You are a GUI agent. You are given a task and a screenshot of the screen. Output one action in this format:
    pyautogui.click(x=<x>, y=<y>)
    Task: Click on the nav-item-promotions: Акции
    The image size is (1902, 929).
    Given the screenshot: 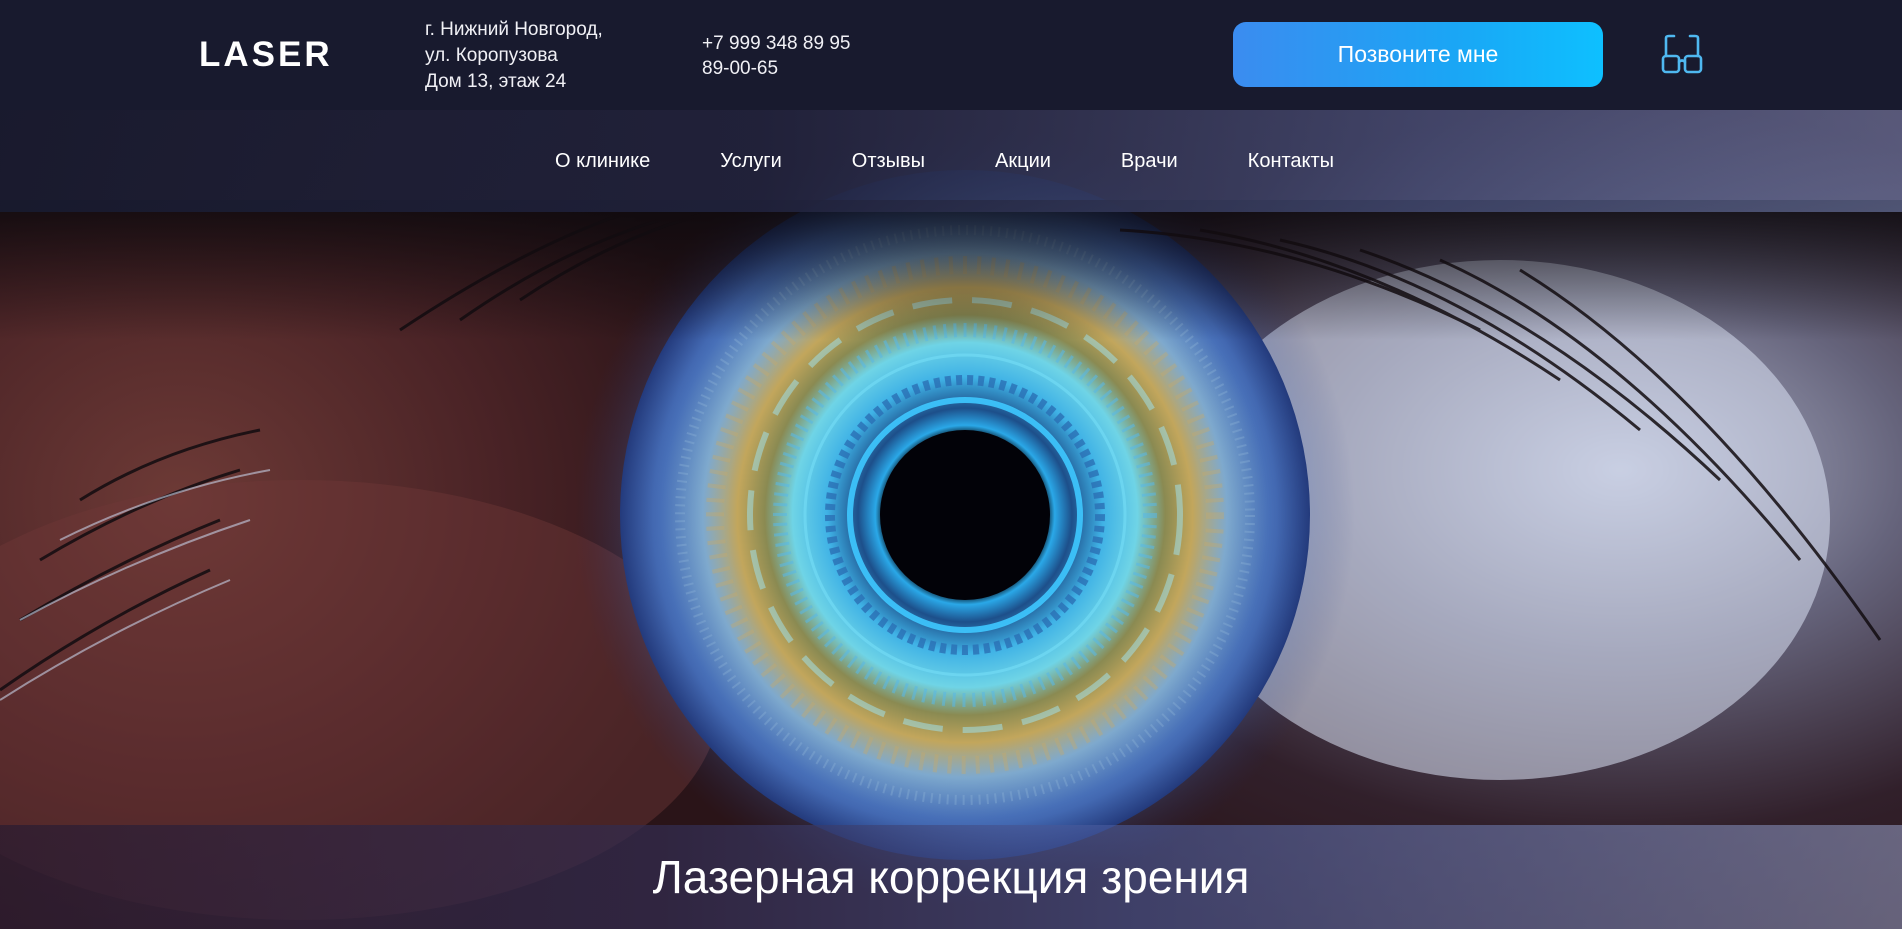 What is the action you would take?
    pyautogui.click(x=1023, y=161)
    